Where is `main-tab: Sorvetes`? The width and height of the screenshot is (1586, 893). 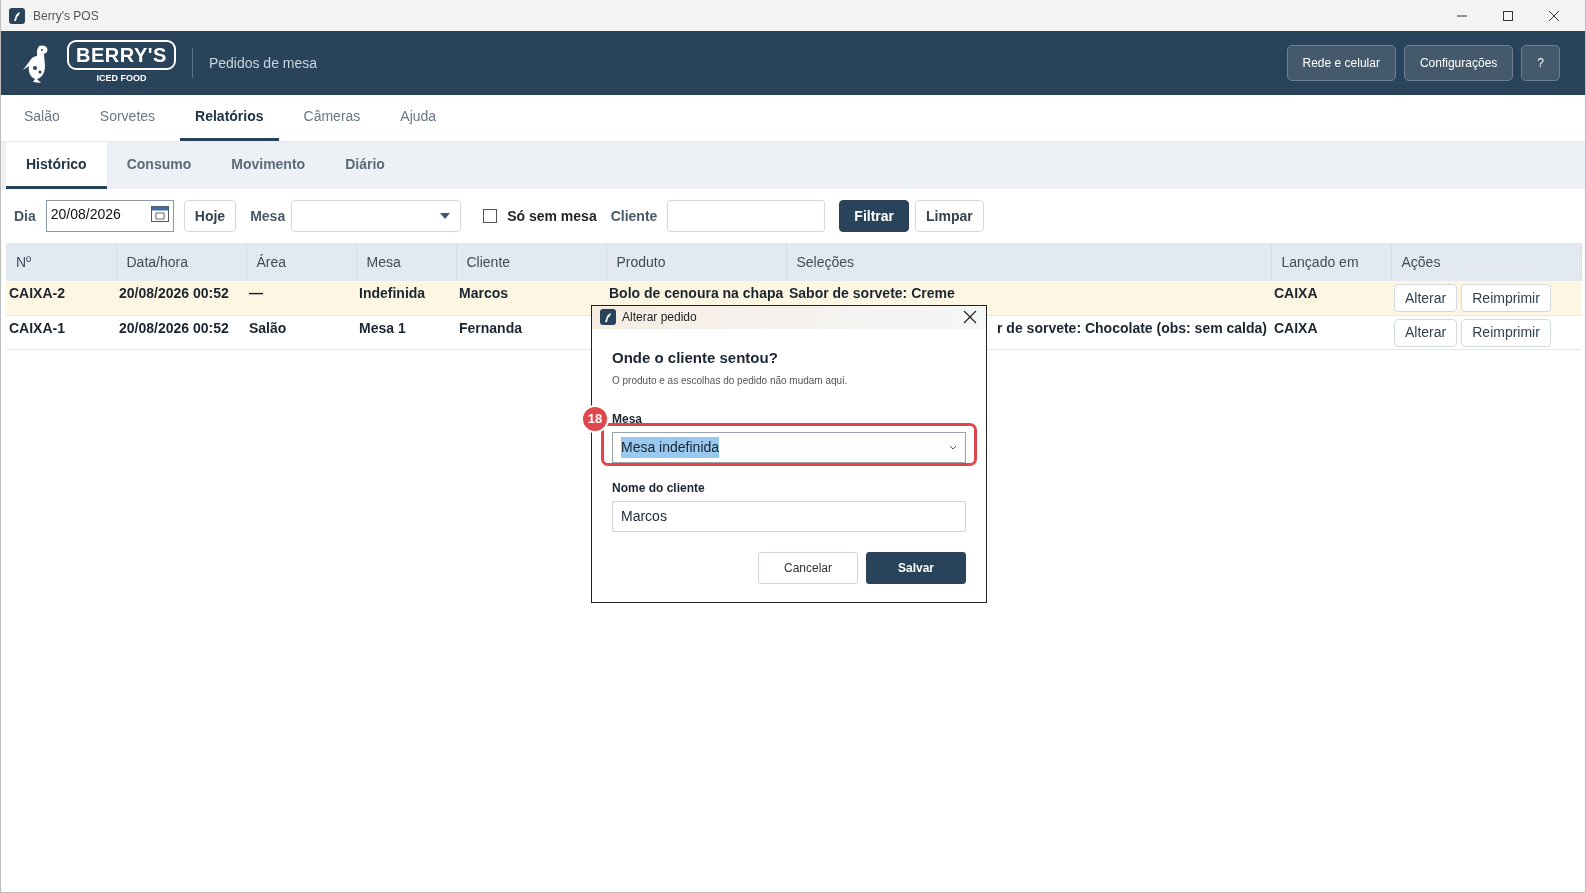
main-tab: Sorvetes is located at coordinates (127, 118).